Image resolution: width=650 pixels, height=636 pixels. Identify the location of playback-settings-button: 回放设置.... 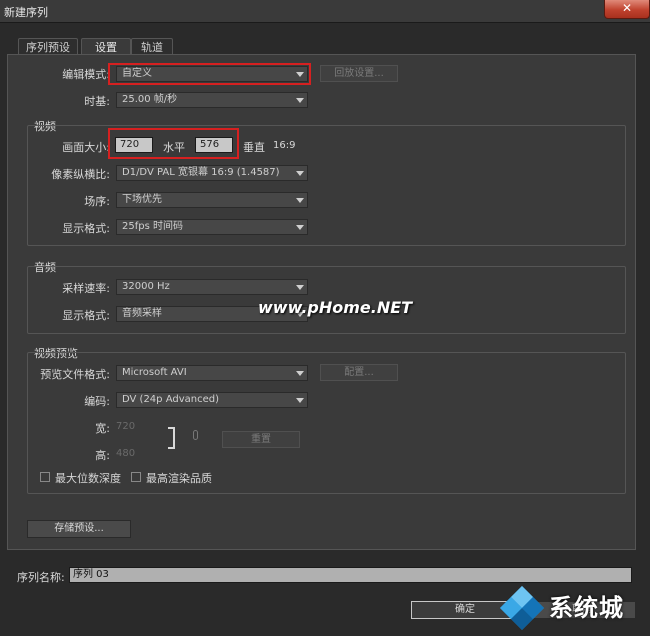
(359, 73).